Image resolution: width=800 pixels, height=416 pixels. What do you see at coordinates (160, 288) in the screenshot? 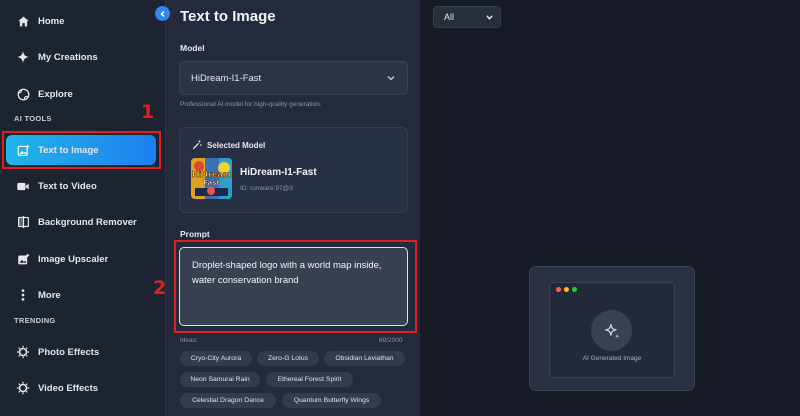
I see `annotation-number-2: 2` at bounding box center [160, 288].